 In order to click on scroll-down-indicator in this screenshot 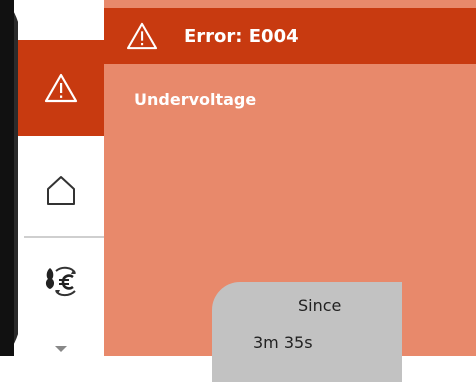, I will do `click(61, 349)`.